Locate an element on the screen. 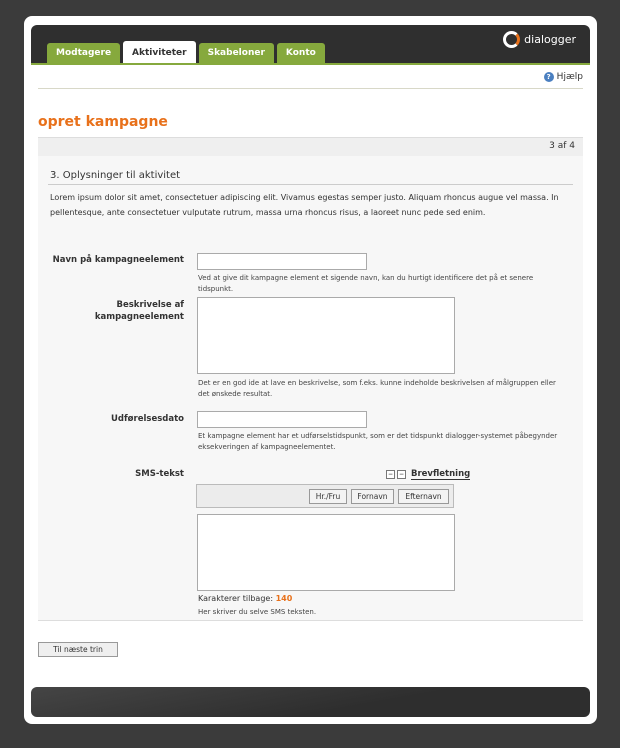  header-divider is located at coordinates (310, 88).